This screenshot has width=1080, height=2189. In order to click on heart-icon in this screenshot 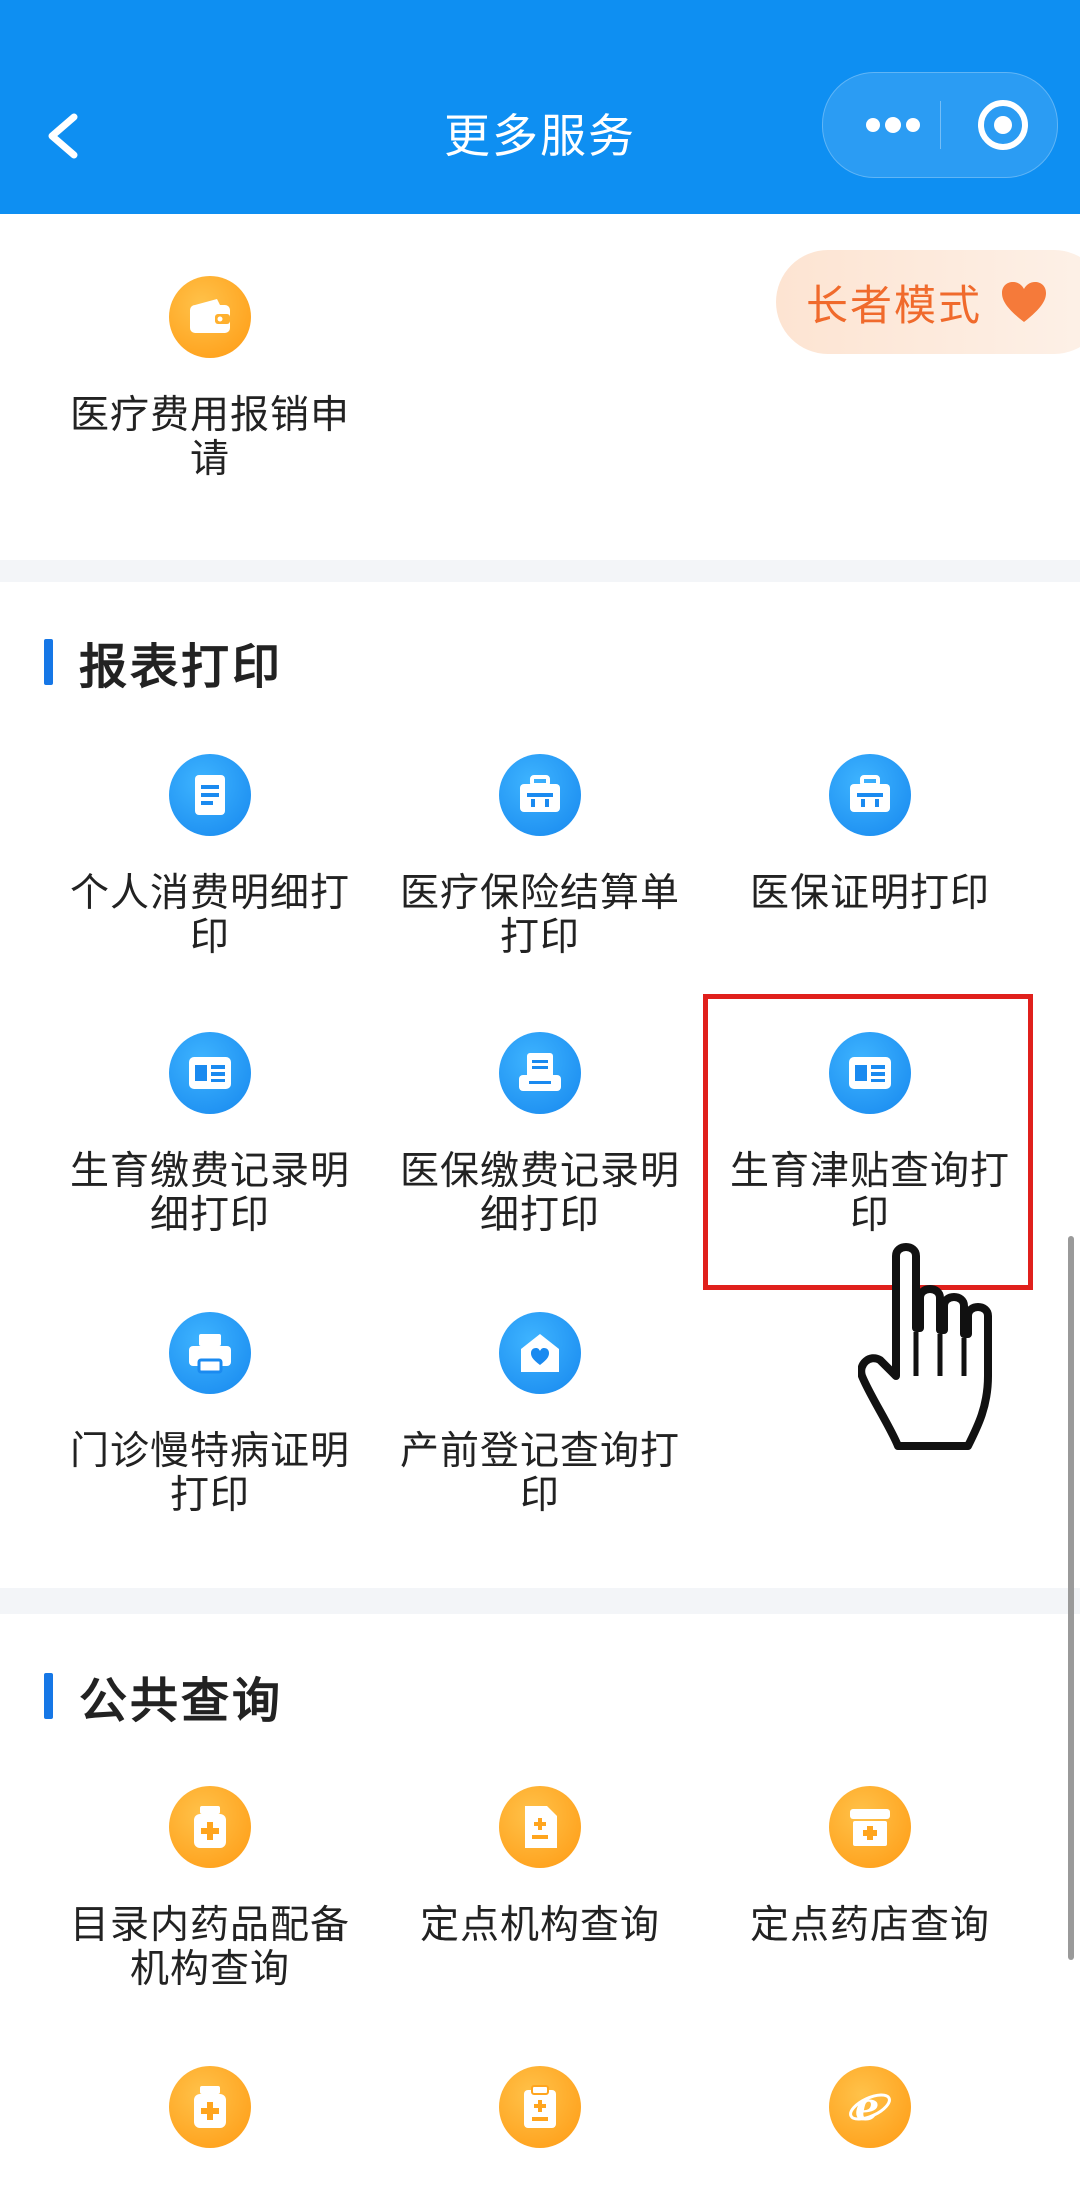, I will do `click(1024, 302)`.